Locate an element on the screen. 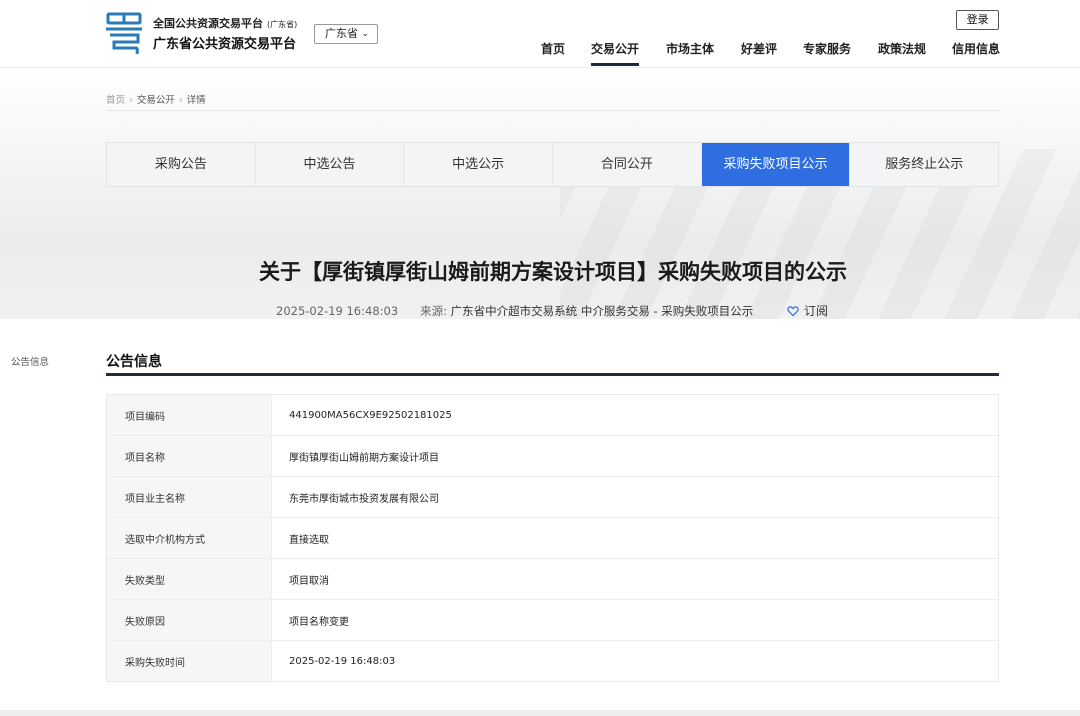 The image size is (1080, 716). publish-datetime: 2025-02-19 16:48:03 is located at coordinates (337, 311).